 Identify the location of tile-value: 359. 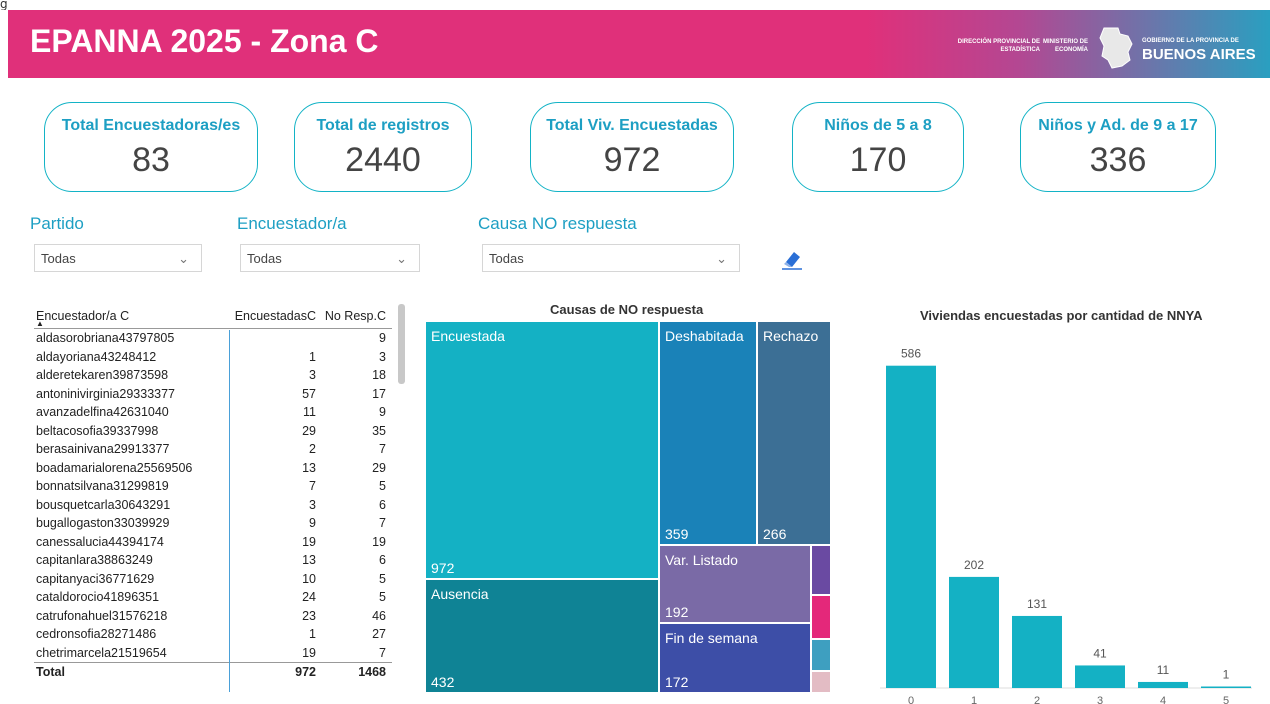
(677, 534).